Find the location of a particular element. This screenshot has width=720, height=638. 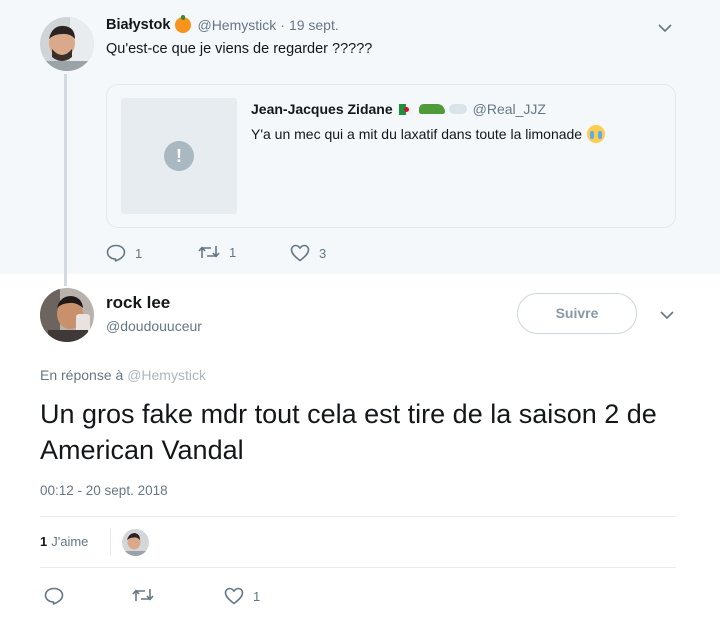

orange-emoji-icon is located at coordinates (183, 24).